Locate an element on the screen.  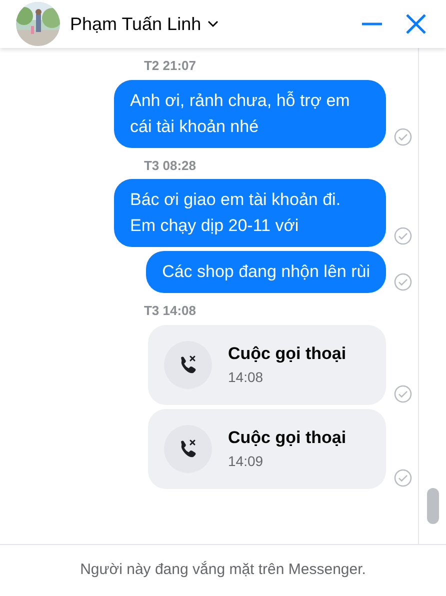
call-bubble: Cuộc gọi thoại 14:09 is located at coordinates (267, 448).